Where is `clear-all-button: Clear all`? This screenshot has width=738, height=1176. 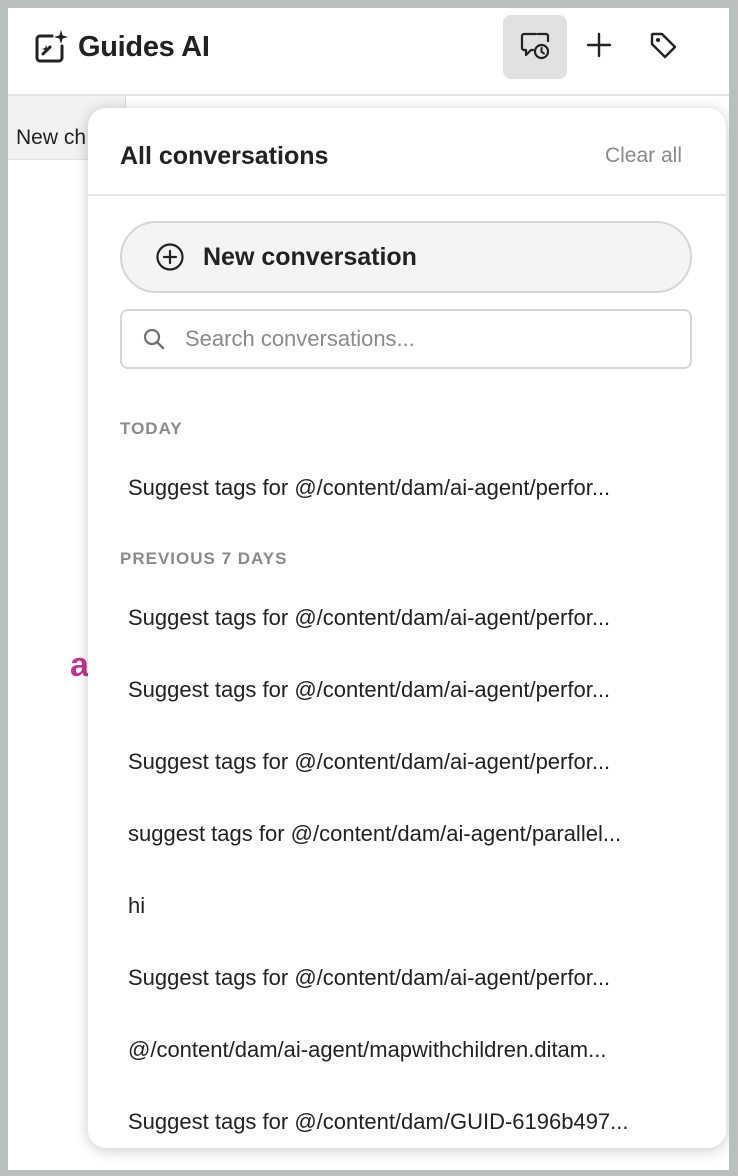
clear-all-button: Clear all is located at coordinates (643, 156).